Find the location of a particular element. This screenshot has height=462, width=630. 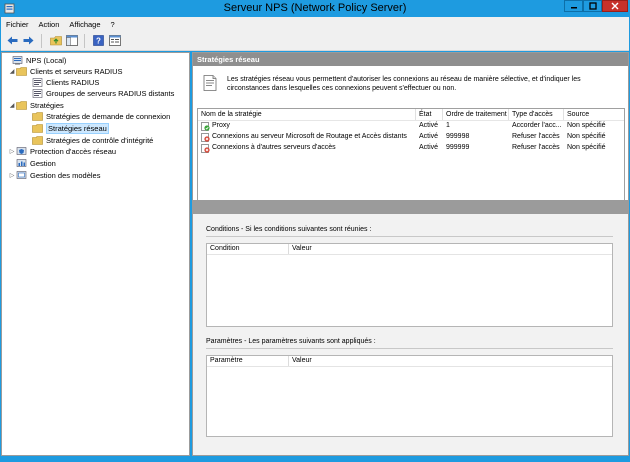

tree-item-policies: ◢ Stratégies is located at coordinates (36, 105).